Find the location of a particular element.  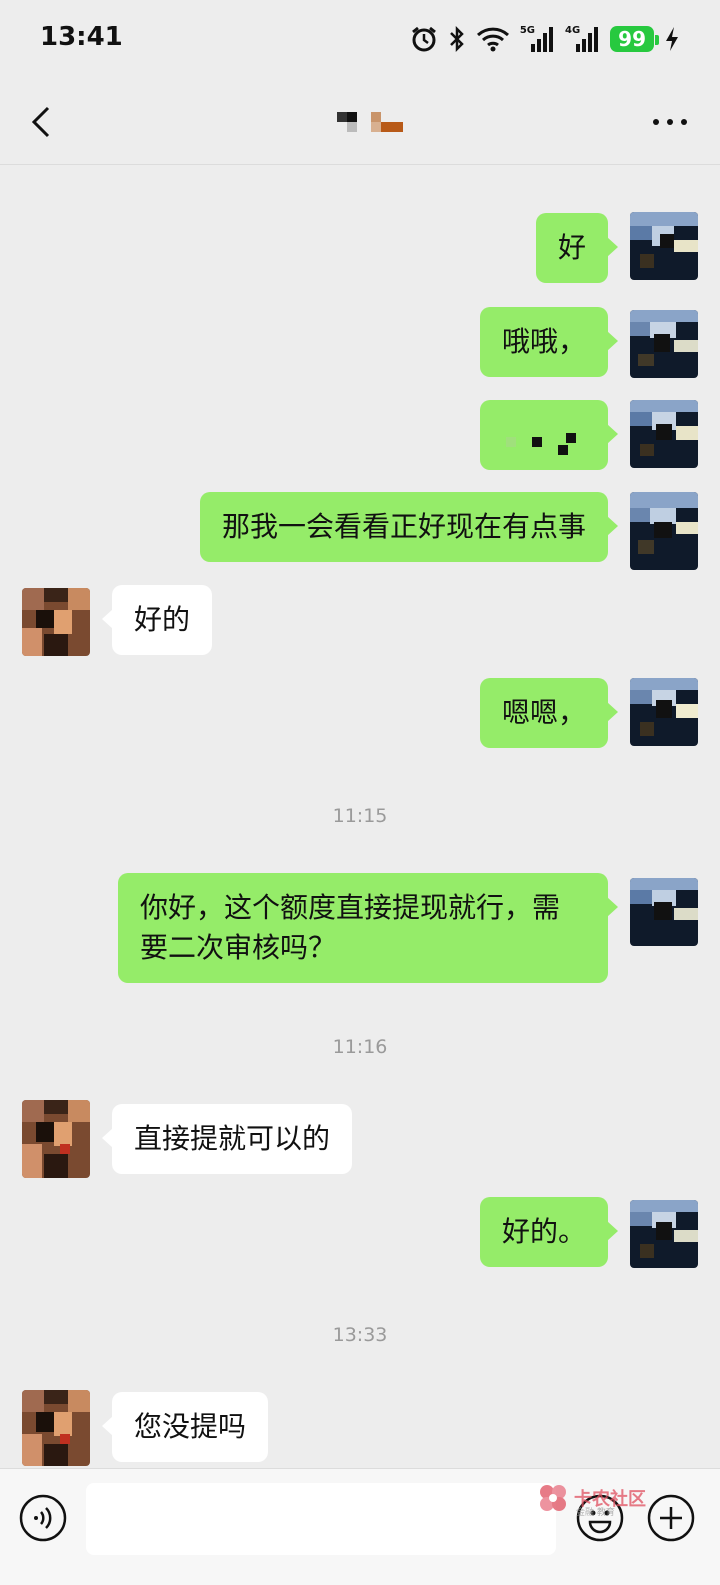

back-button is located at coordinates (44, 122).